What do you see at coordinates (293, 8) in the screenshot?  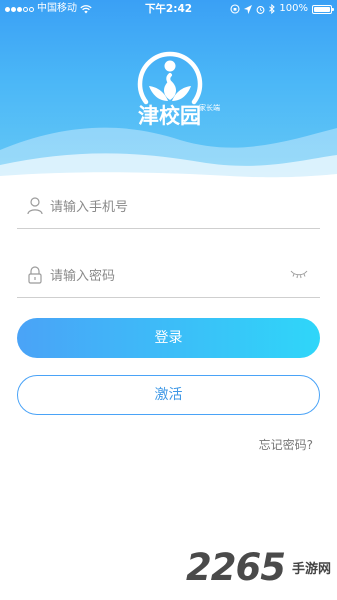 I see `battery-percent: 100%` at bounding box center [293, 8].